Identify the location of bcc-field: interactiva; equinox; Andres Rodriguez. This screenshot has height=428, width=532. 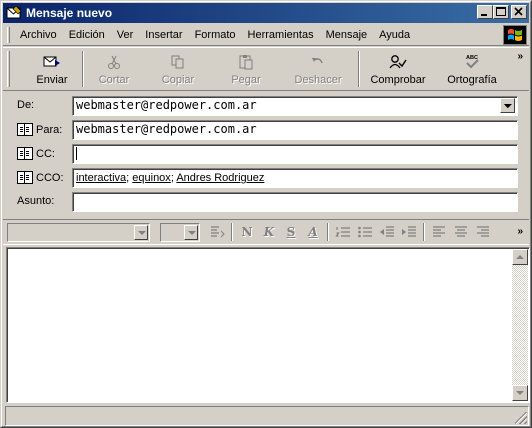
(295, 178).